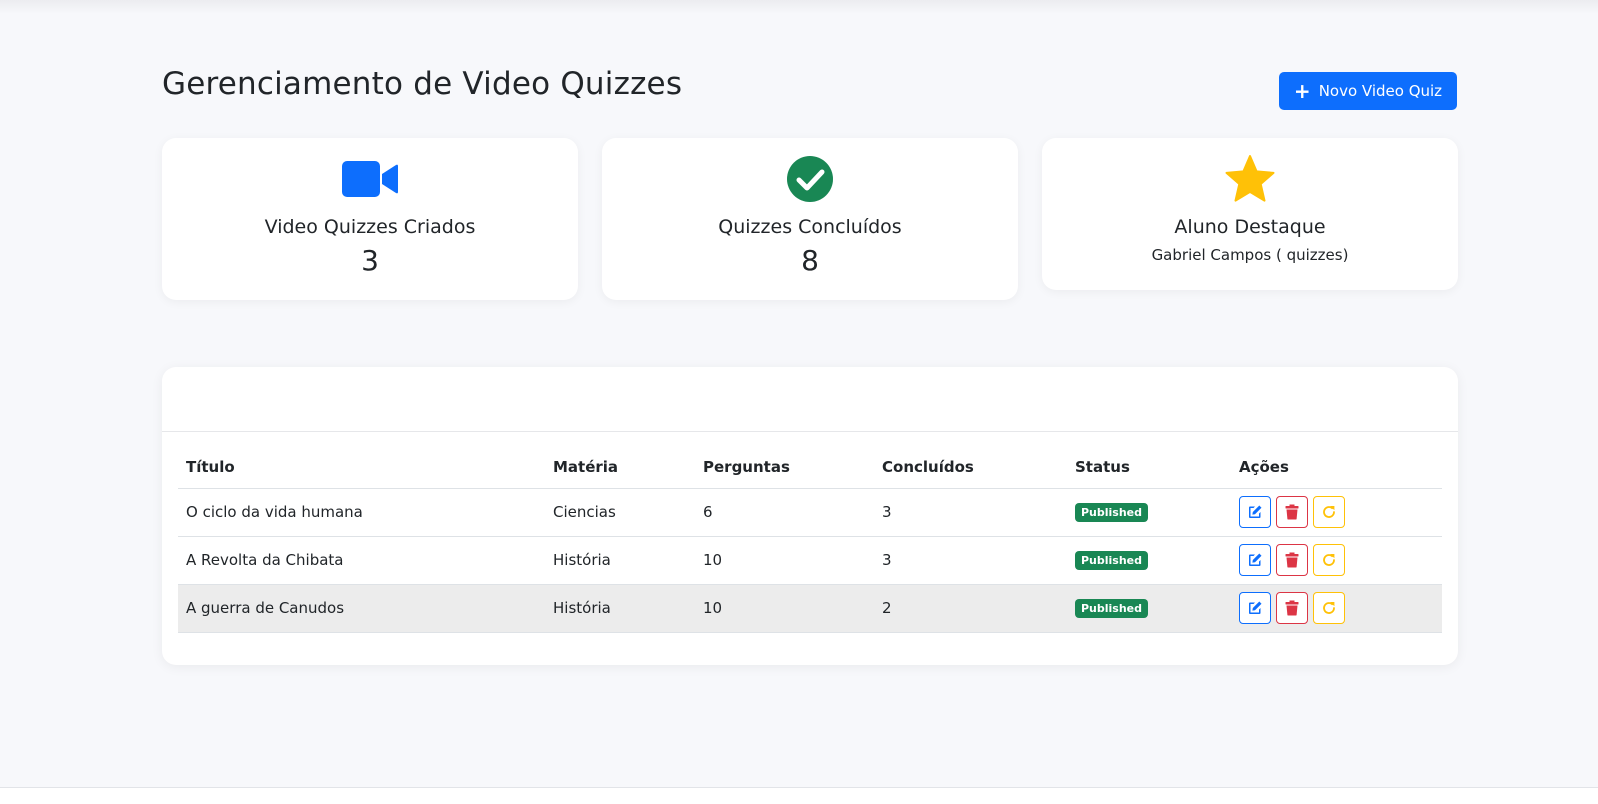  What do you see at coordinates (1149, 468) in the screenshot?
I see `column-header-status: Status` at bounding box center [1149, 468].